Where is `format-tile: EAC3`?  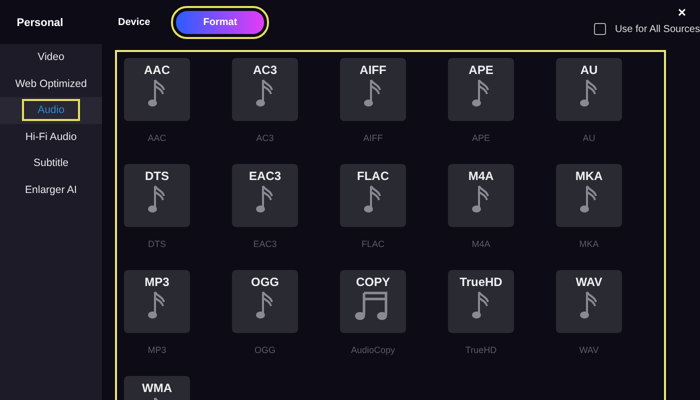
format-tile: EAC3 is located at coordinates (265, 195).